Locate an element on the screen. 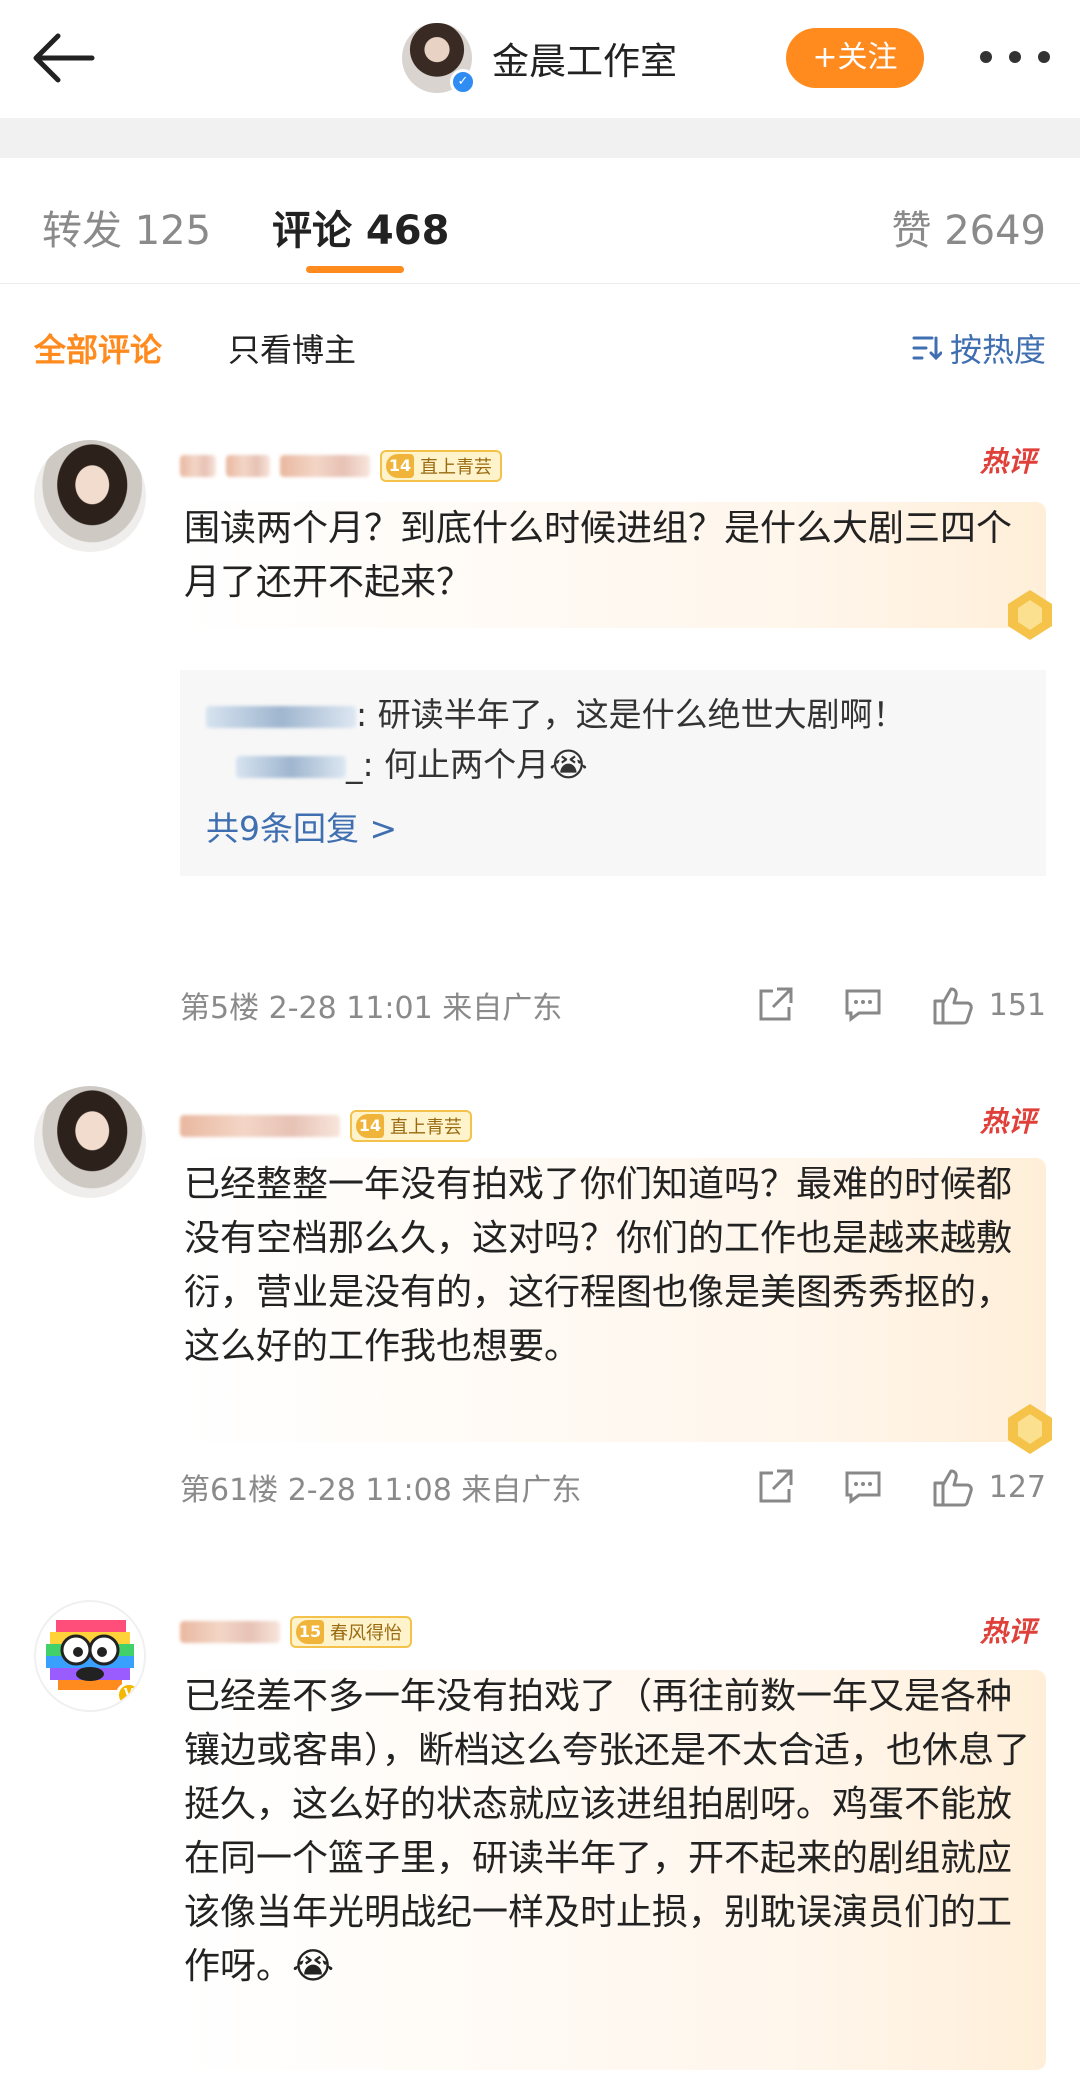 This screenshot has width=1080, height=2082. filter-all-comments: 全部评论 is located at coordinates (98, 348).